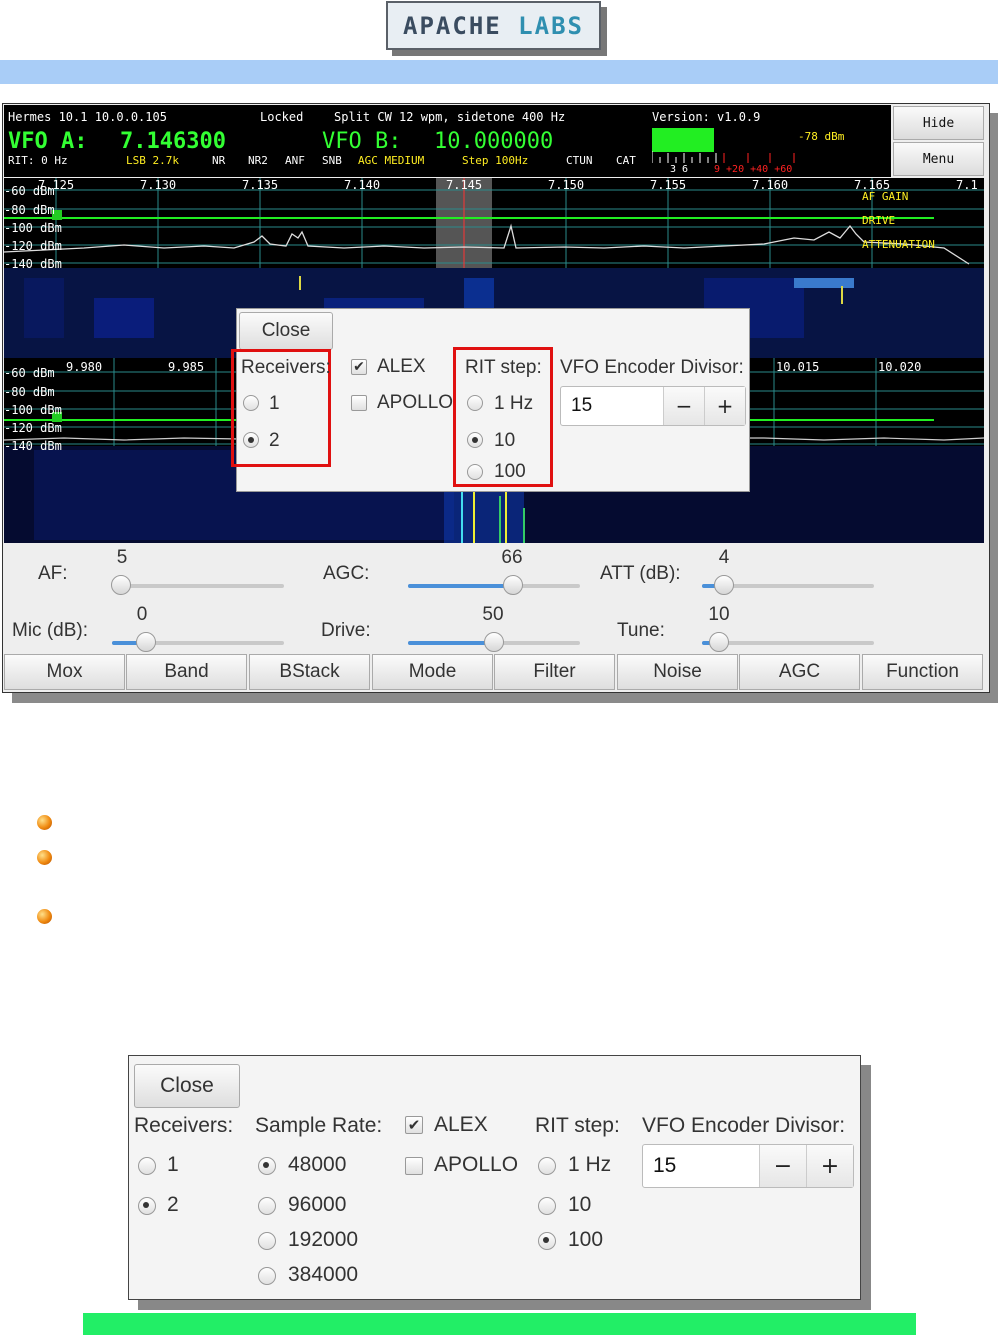 The width and height of the screenshot is (998, 1336). I want to click on receivers-option-label: 2, so click(173, 1204).